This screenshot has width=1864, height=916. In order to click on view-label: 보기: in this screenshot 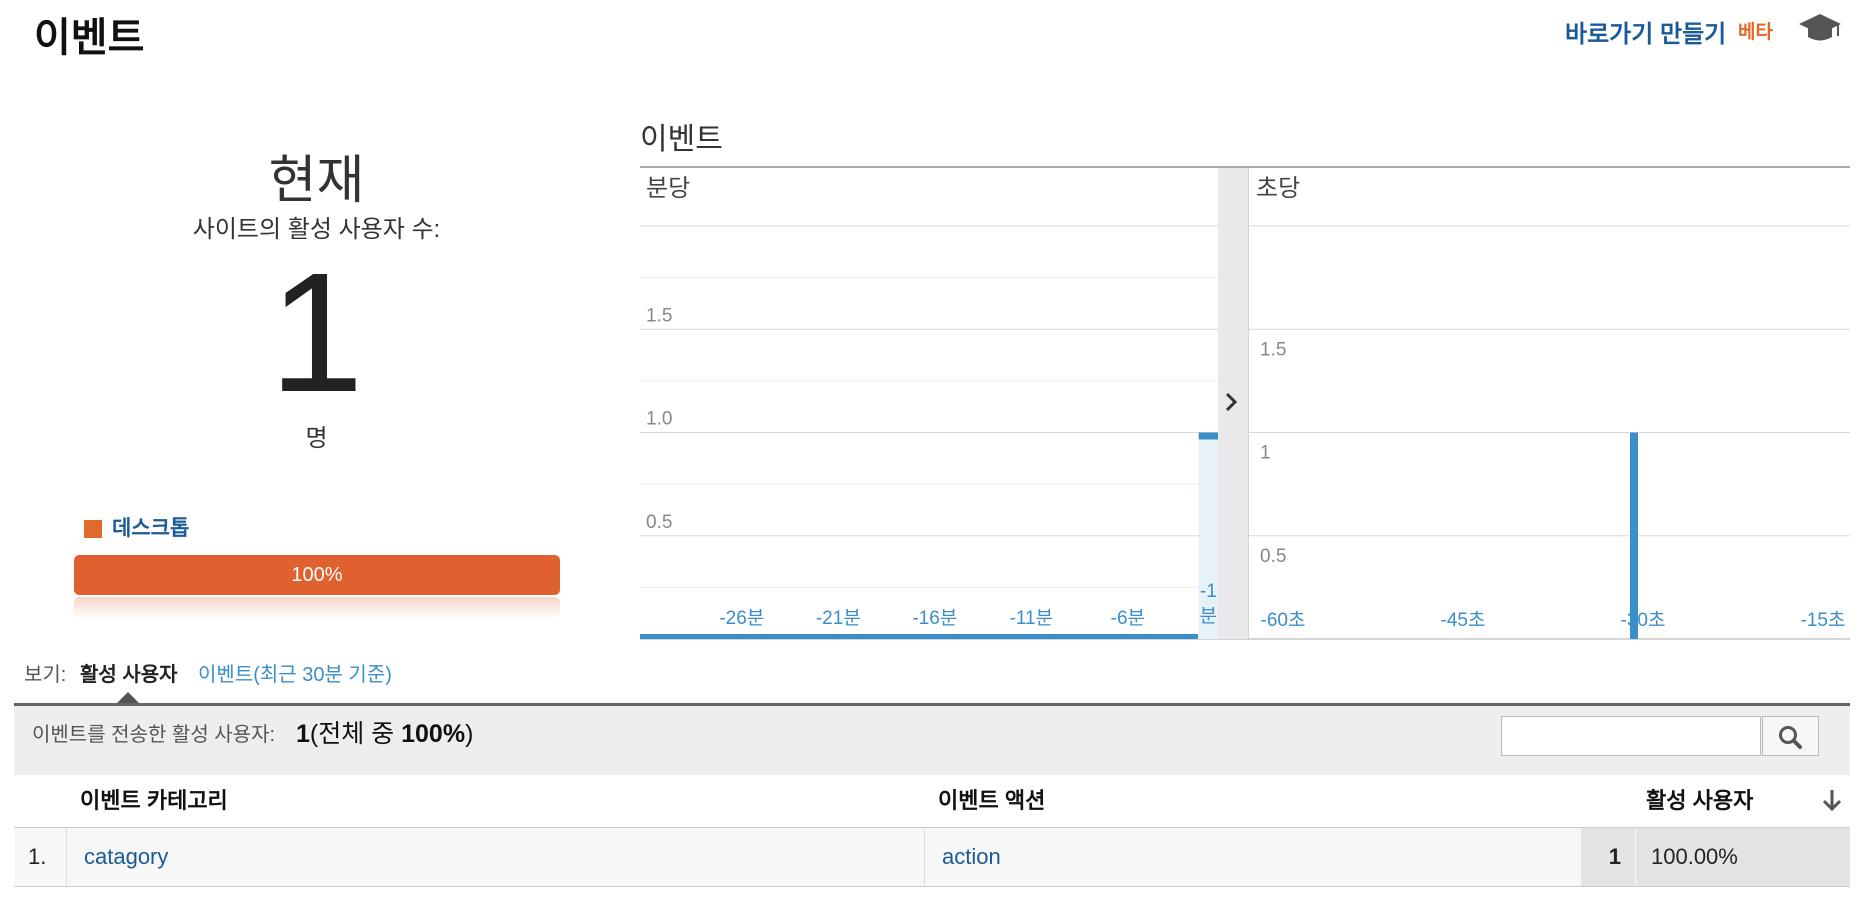, I will do `click(45, 675)`.